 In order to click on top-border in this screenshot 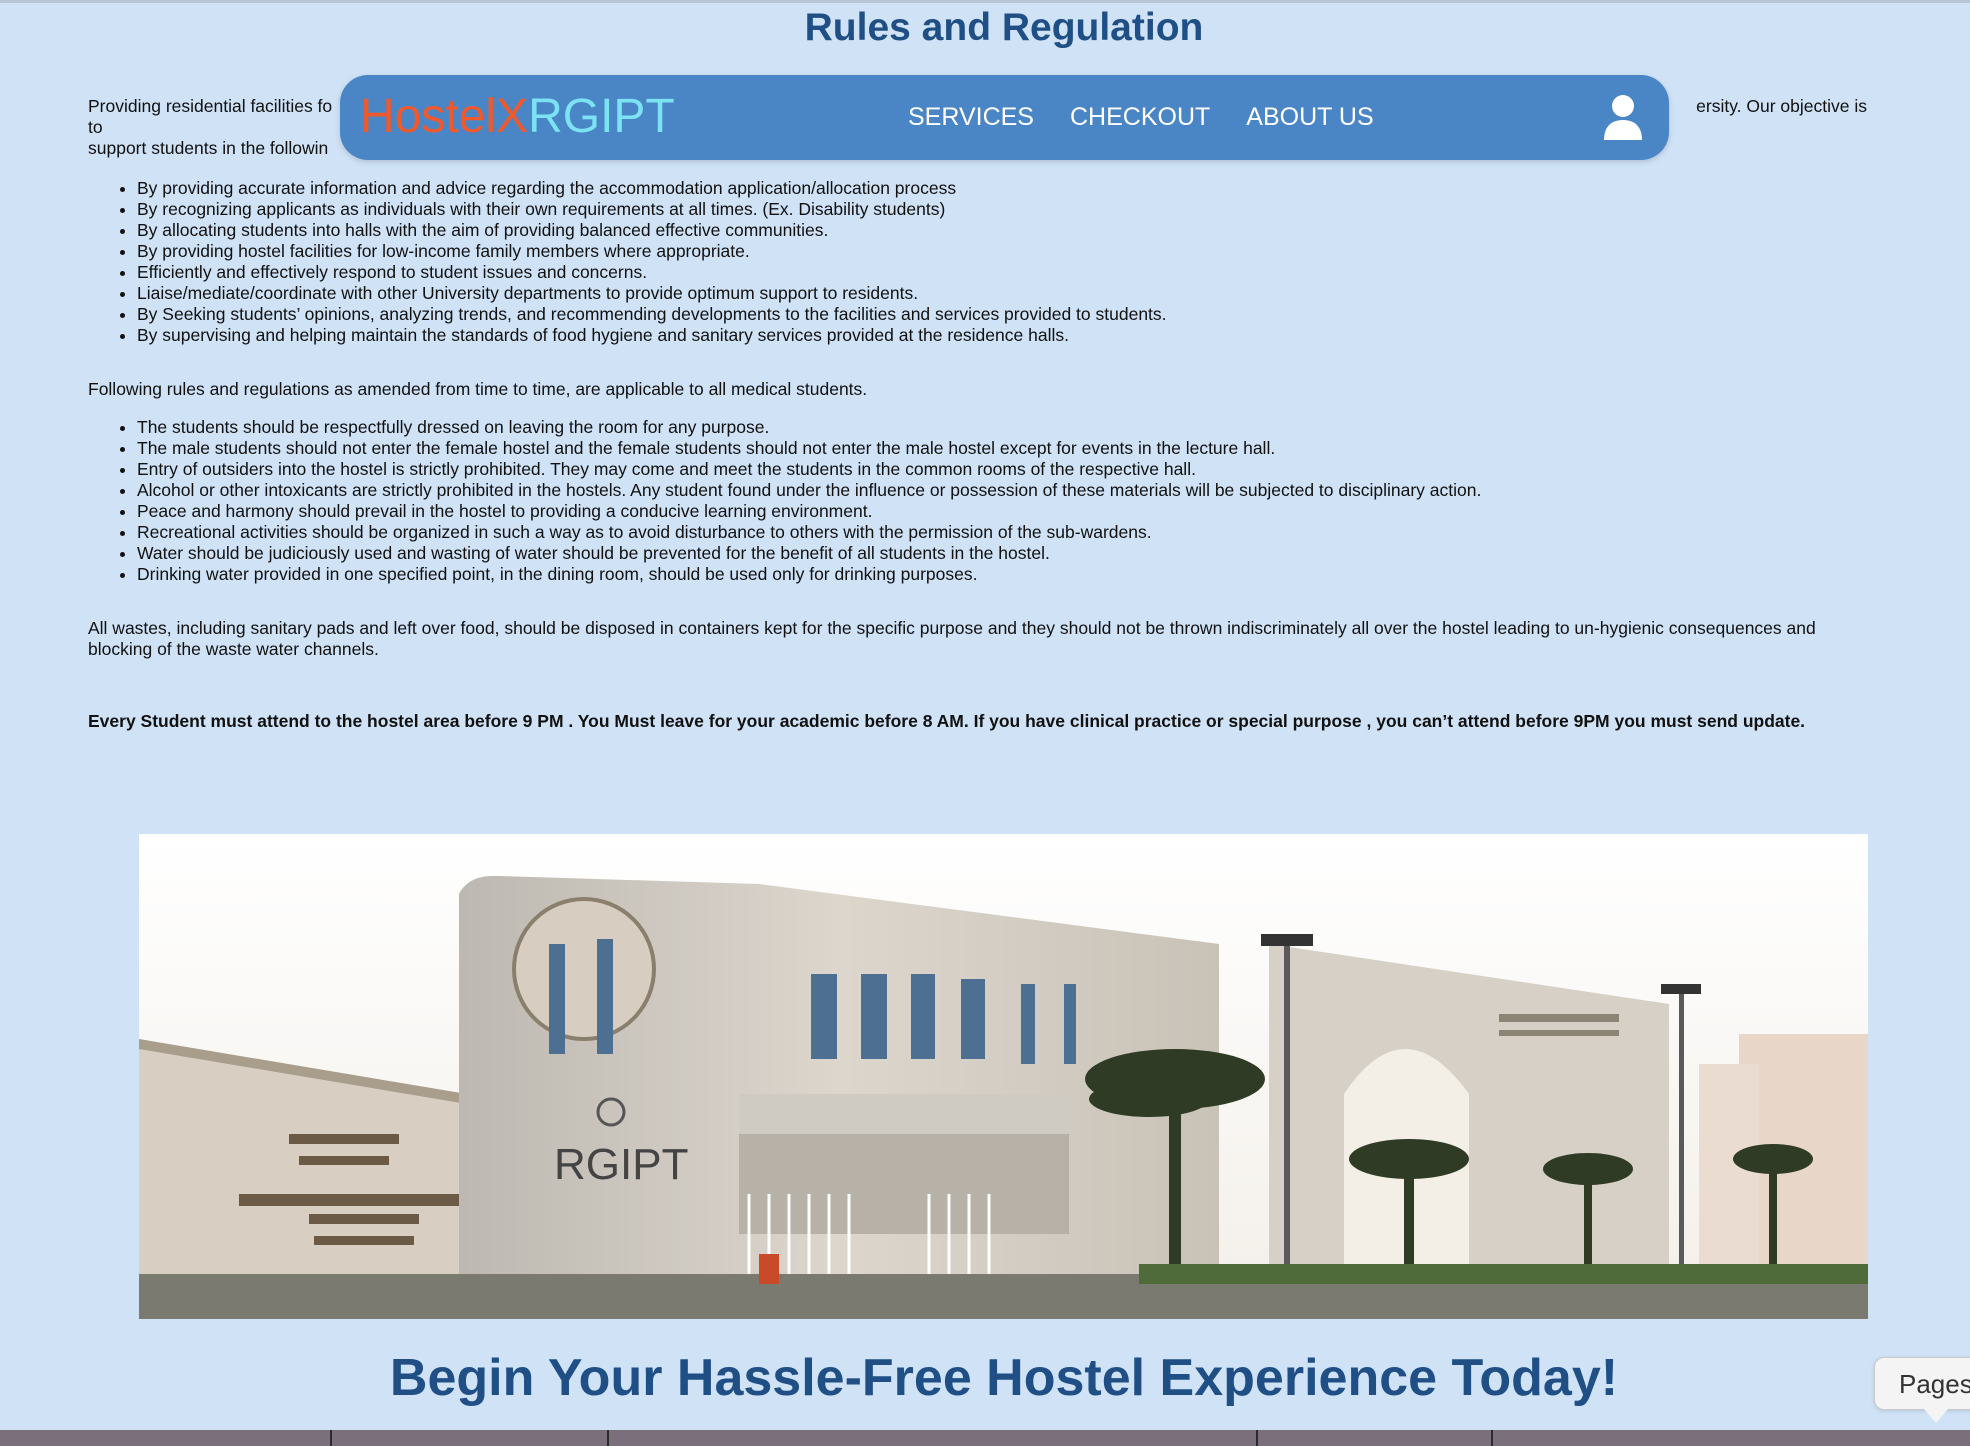, I will do `click(985, 1)`.